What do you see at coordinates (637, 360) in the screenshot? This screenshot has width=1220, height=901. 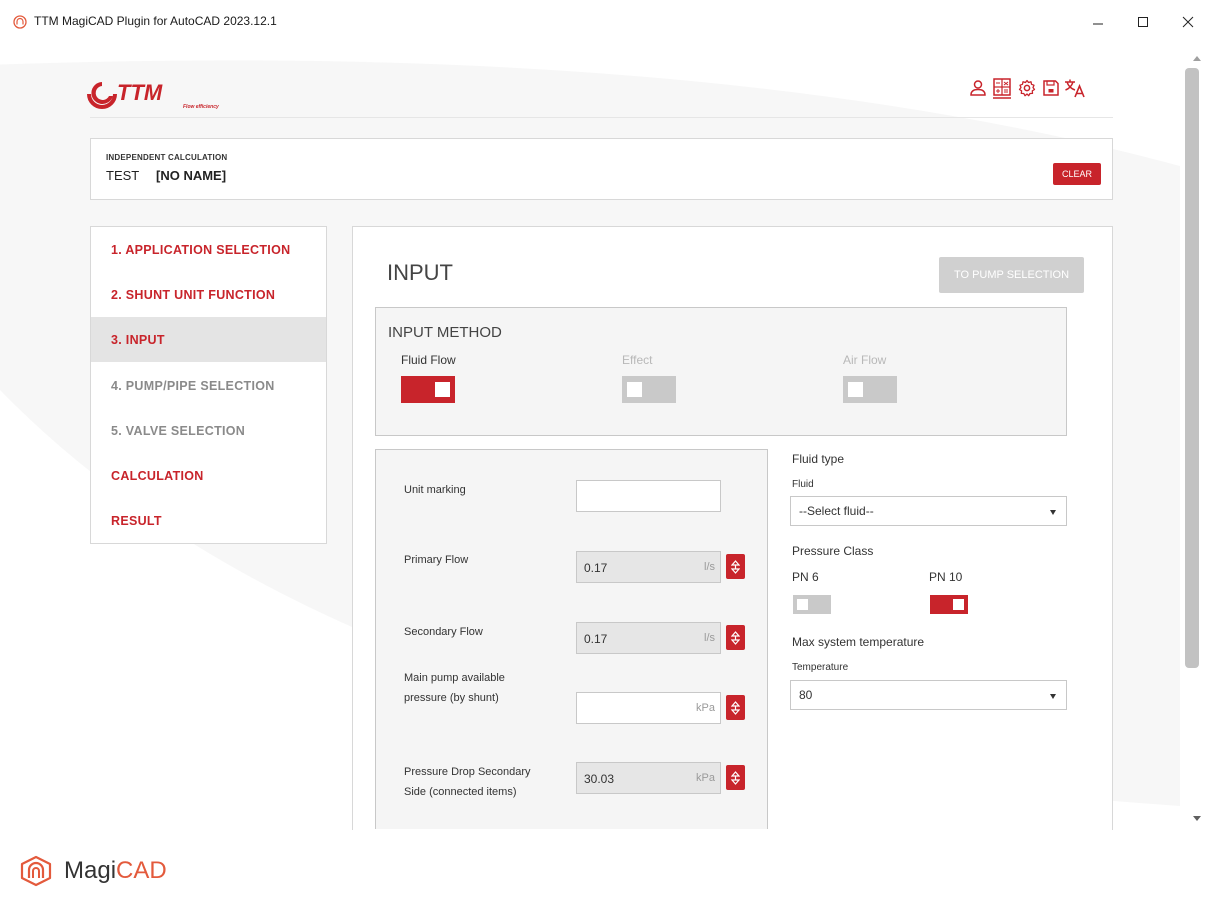 I see `effect-label: Effect` at bounding box center [637, 360].